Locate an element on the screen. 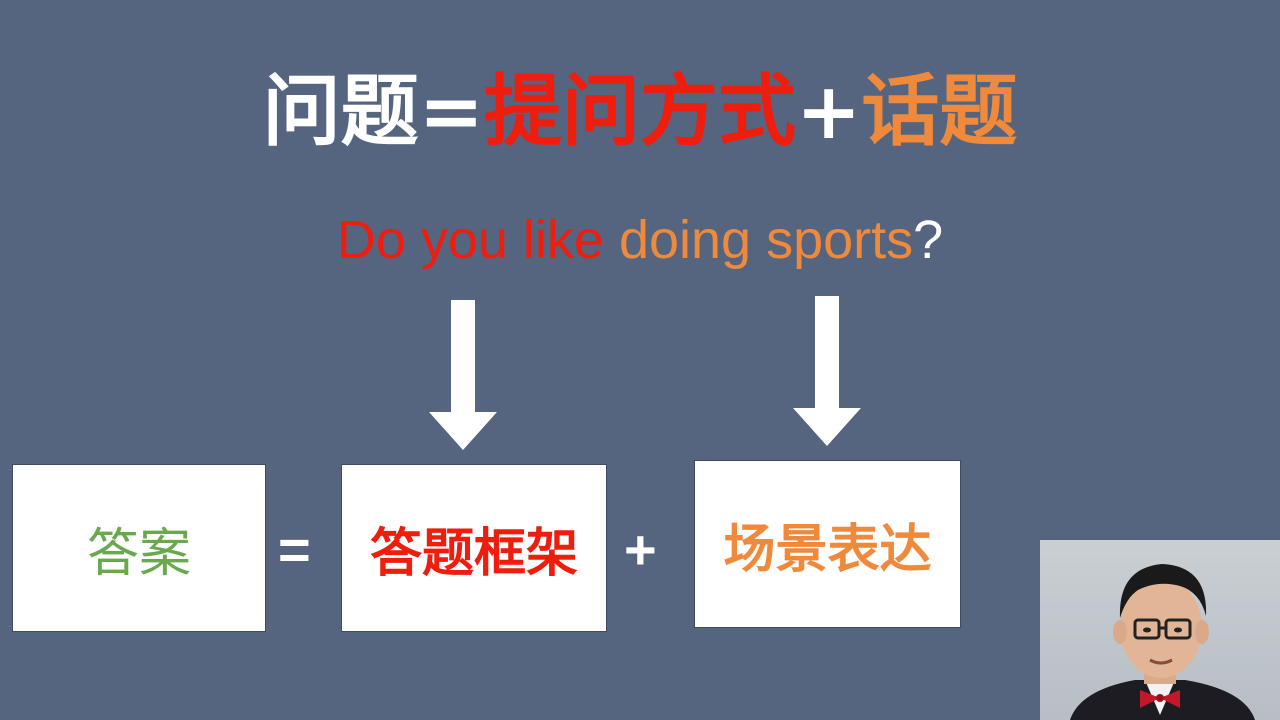  slide-title: 问题=提问方式+话题 is located at coordinates (640, 112).